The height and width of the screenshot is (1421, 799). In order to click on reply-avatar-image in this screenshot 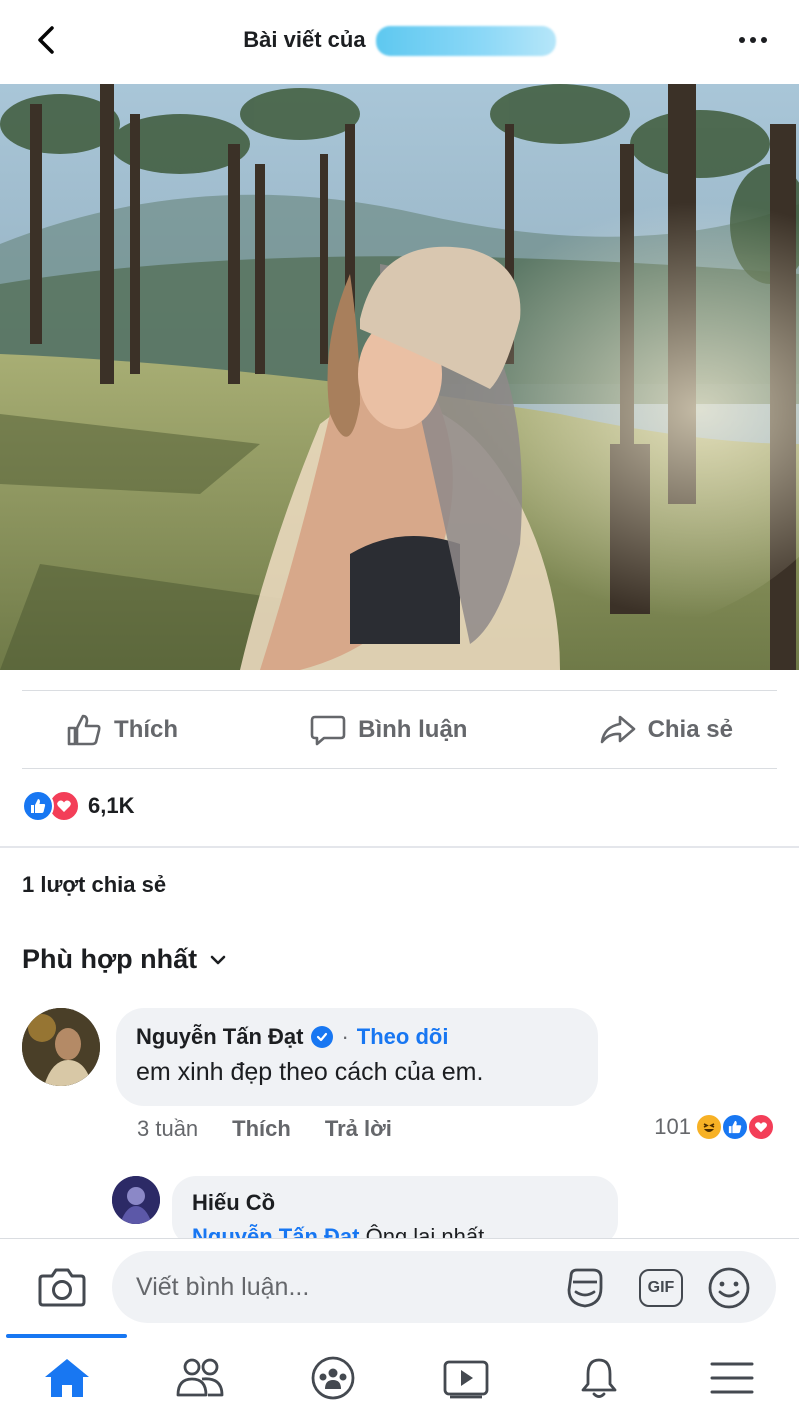, I will do `click(136, 1200)`.